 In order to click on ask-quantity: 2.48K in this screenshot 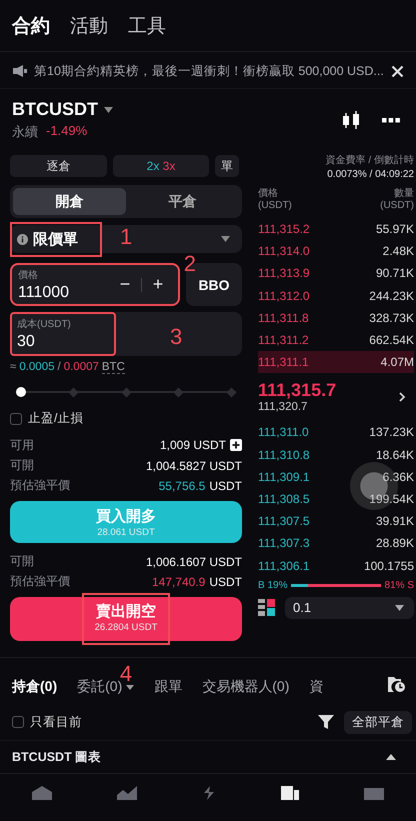, I will do `click(398, 251)`.